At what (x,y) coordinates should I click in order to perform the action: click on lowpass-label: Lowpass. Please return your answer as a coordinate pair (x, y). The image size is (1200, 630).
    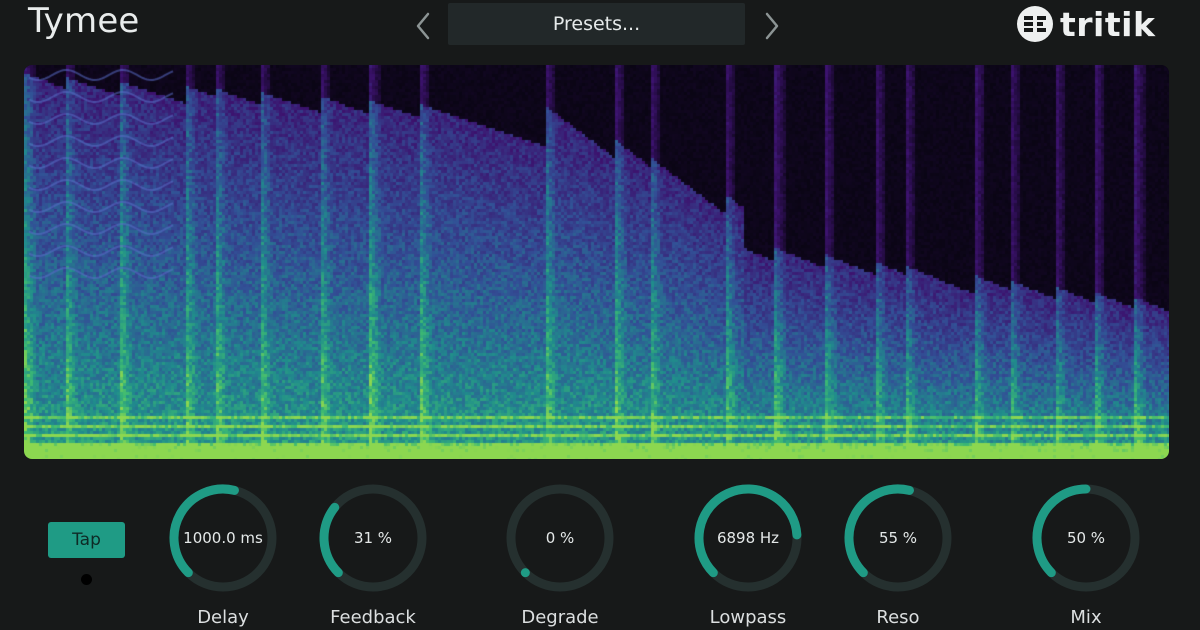
    Looking at the image, I should click on (748, 617).